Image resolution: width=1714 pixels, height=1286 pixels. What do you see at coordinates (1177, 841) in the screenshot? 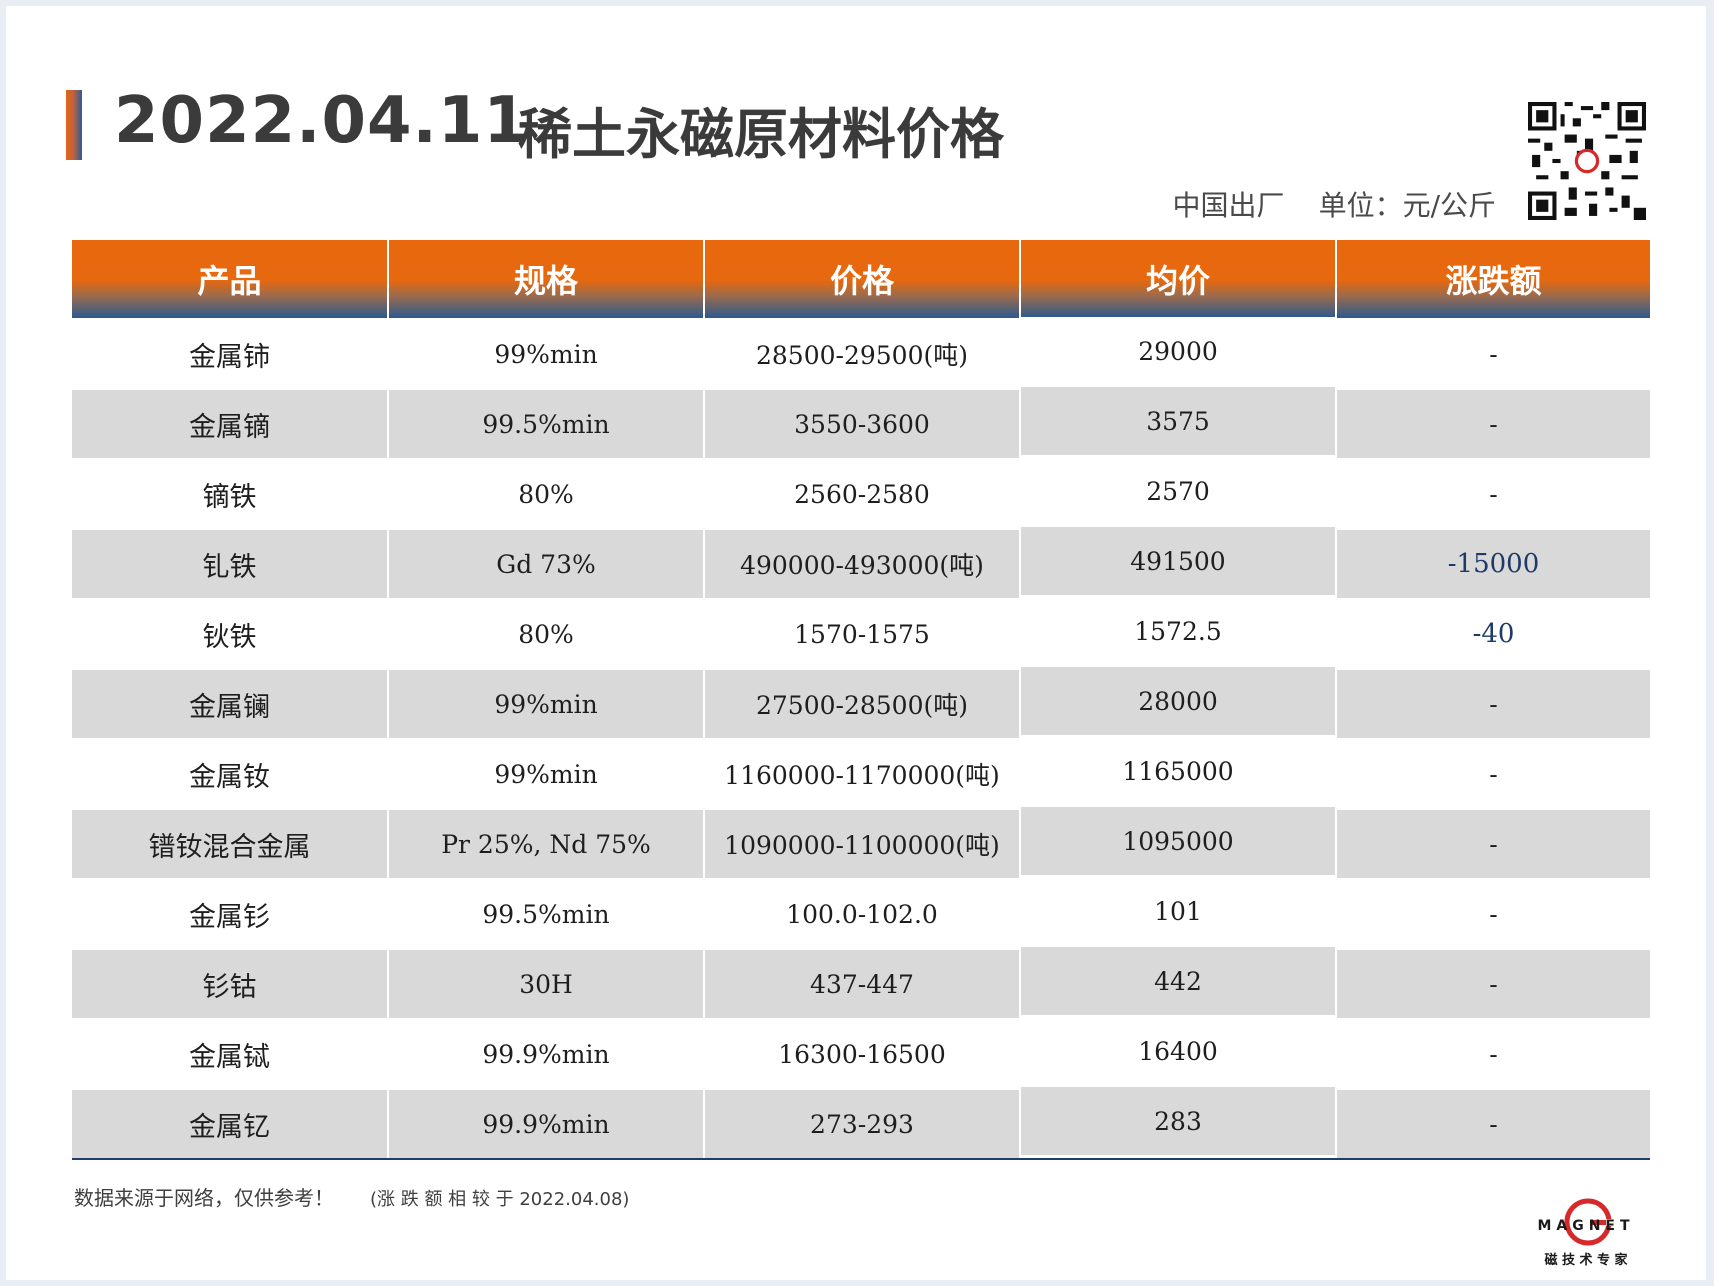
I see `average-cell: 1095000` at bounding box center [1177, 841].